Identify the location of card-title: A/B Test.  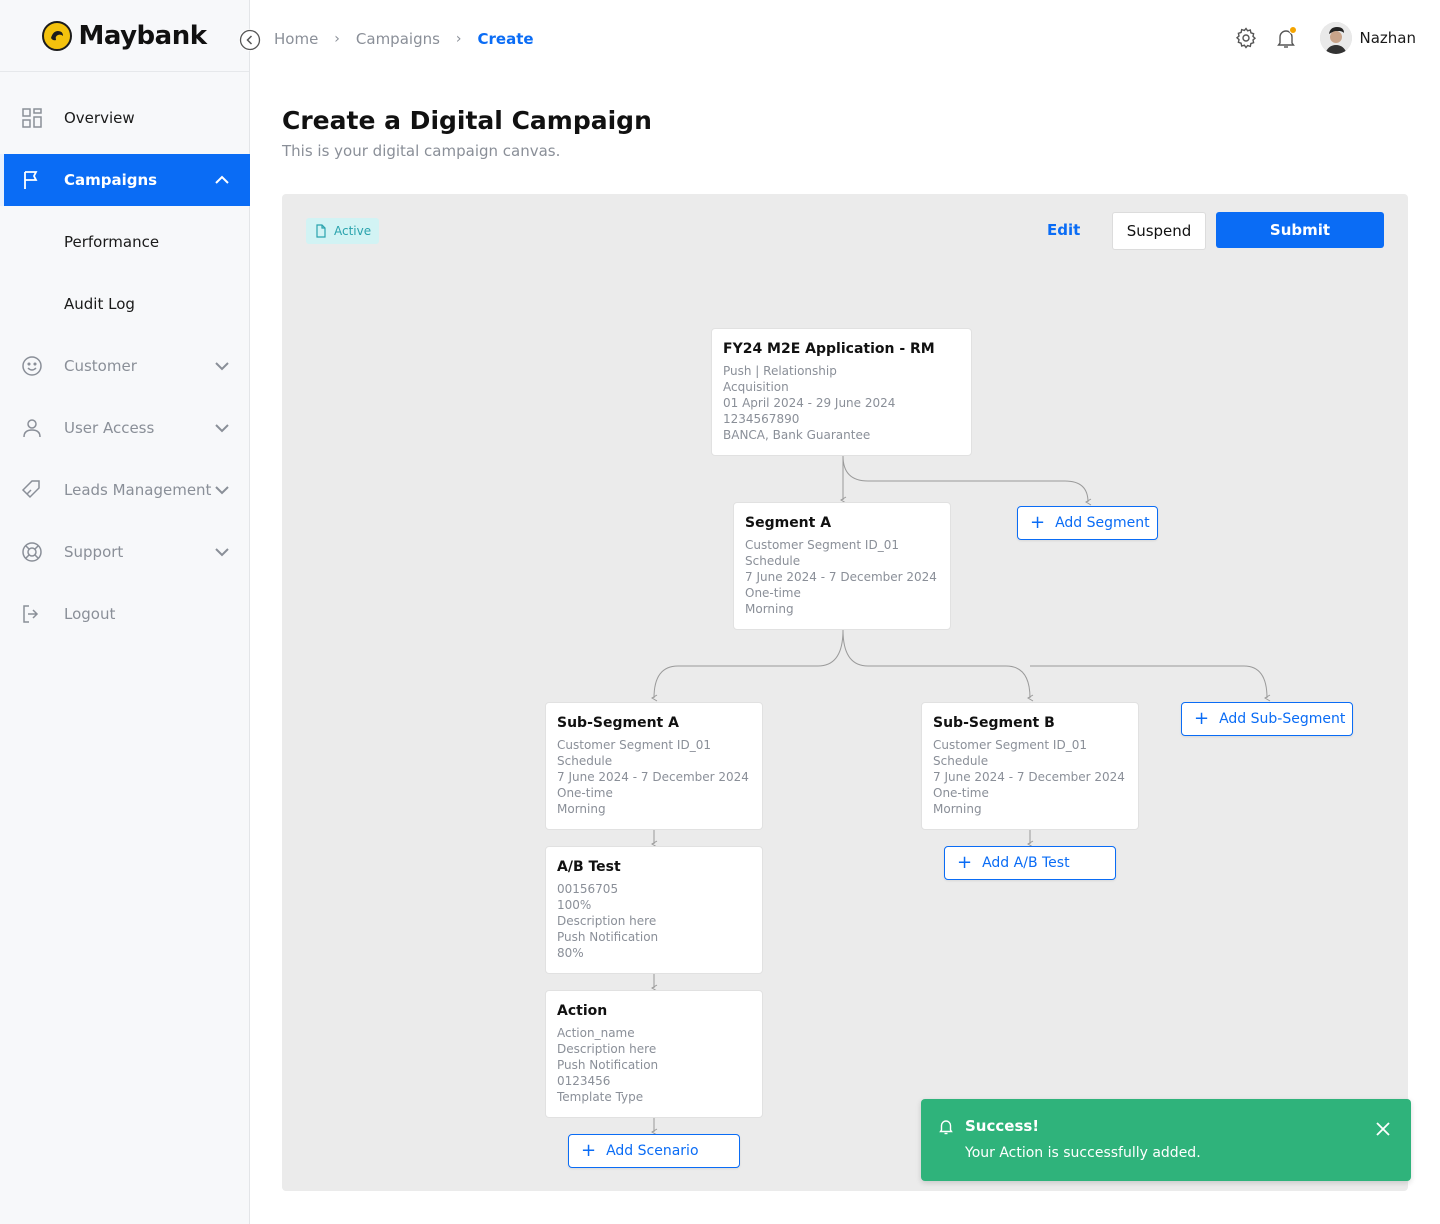
(589, 867).